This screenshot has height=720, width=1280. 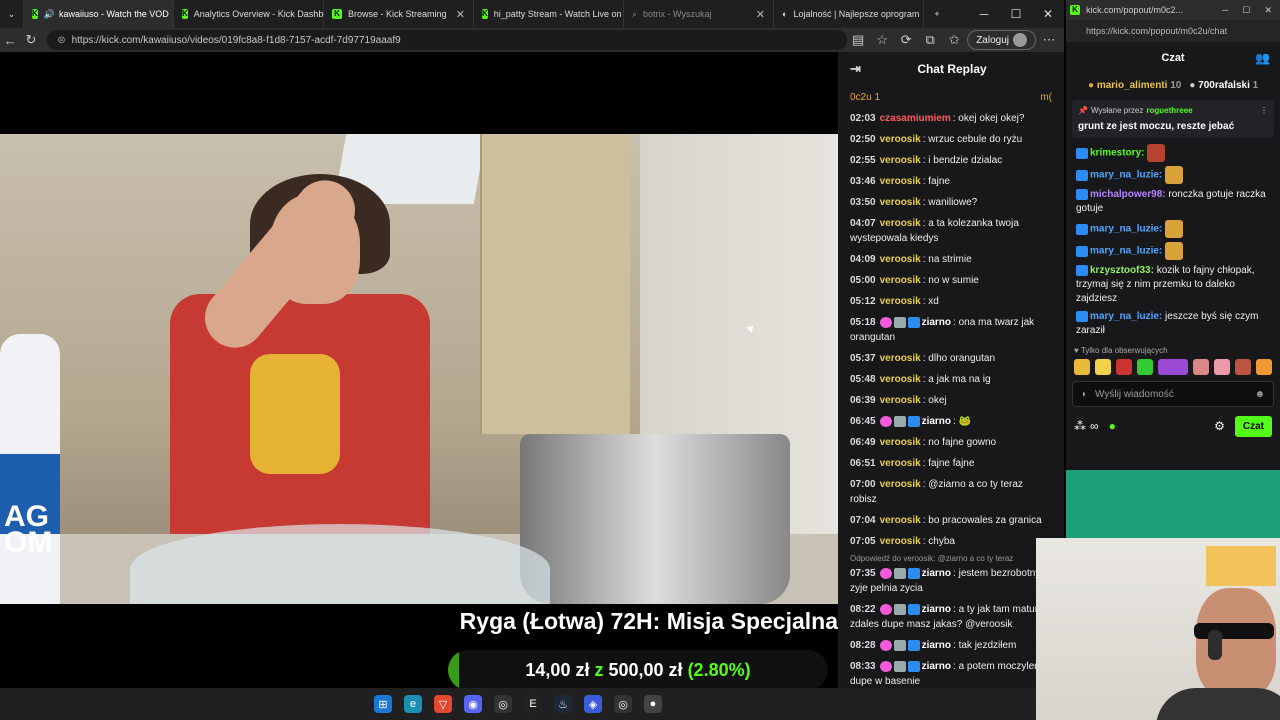 What do you see at coordinates (593, 704) in the screenshot?
I see `app-icon: ◈` at bounding box center [593, 704].